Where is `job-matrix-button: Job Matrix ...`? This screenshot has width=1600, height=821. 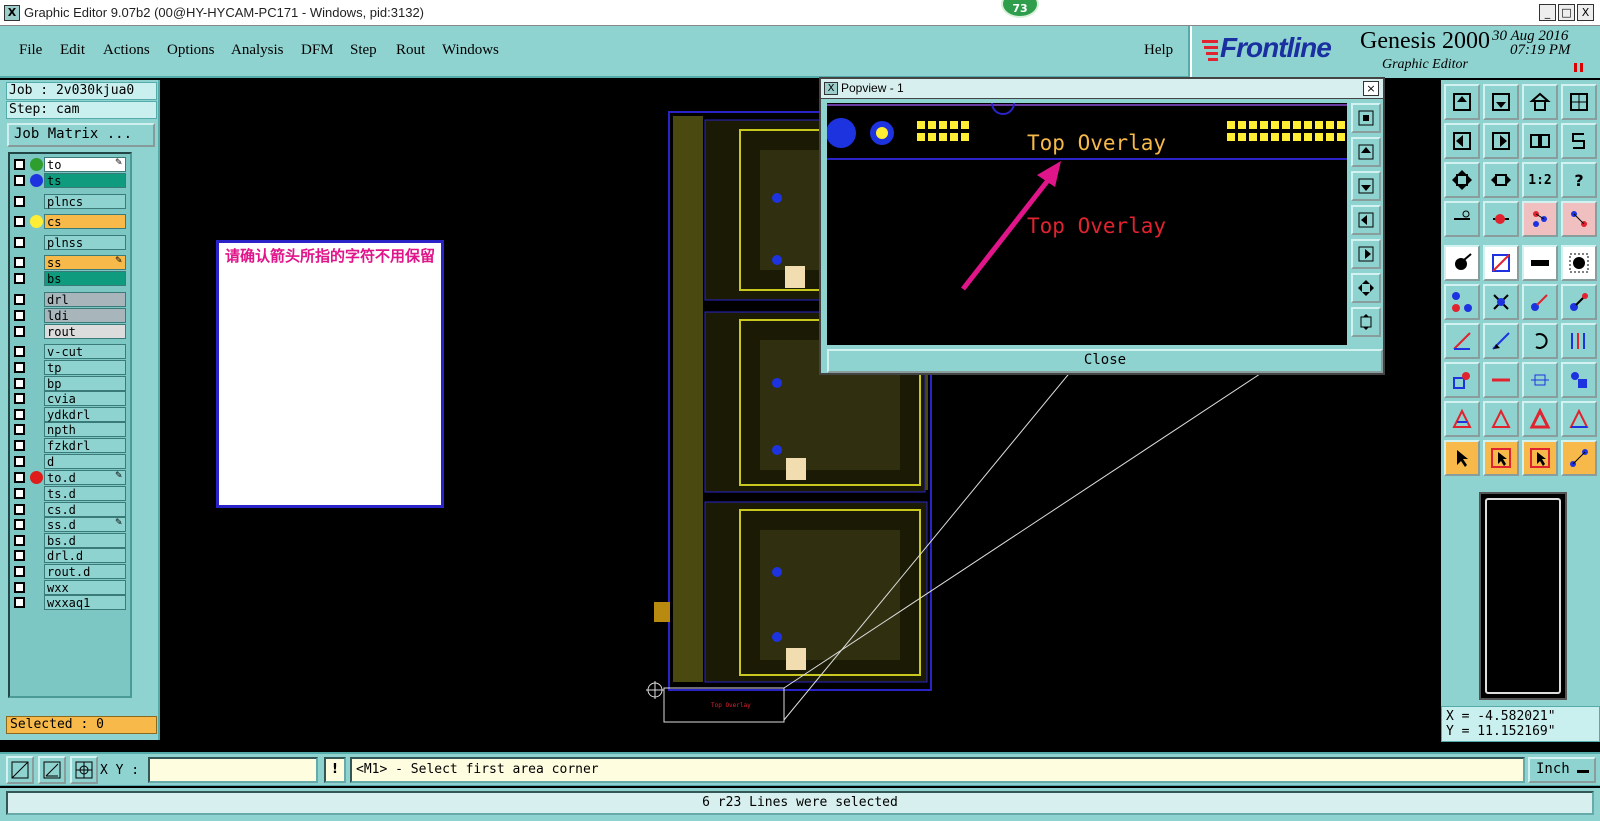
job-matrix-button: Job Matrix ... is located at coordinates (81, 135).